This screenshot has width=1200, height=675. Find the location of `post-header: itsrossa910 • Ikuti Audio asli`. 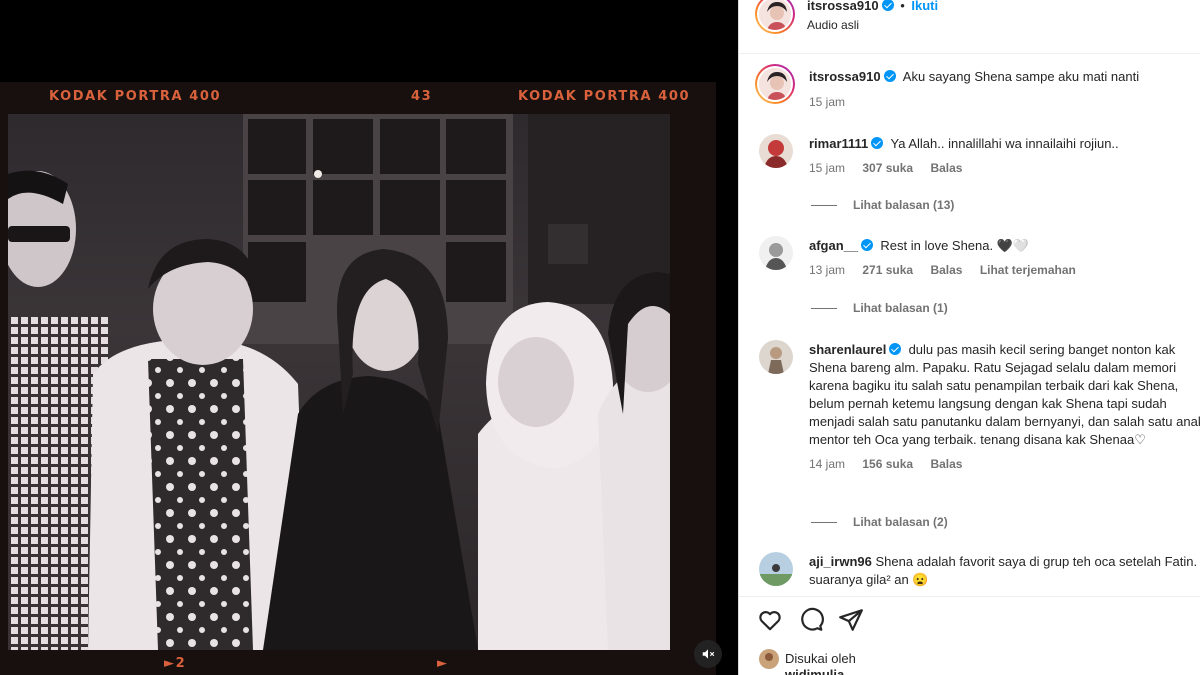

post-header: itsrossa910 • Ikuti Audio asli is located at coordinates (969, 27).